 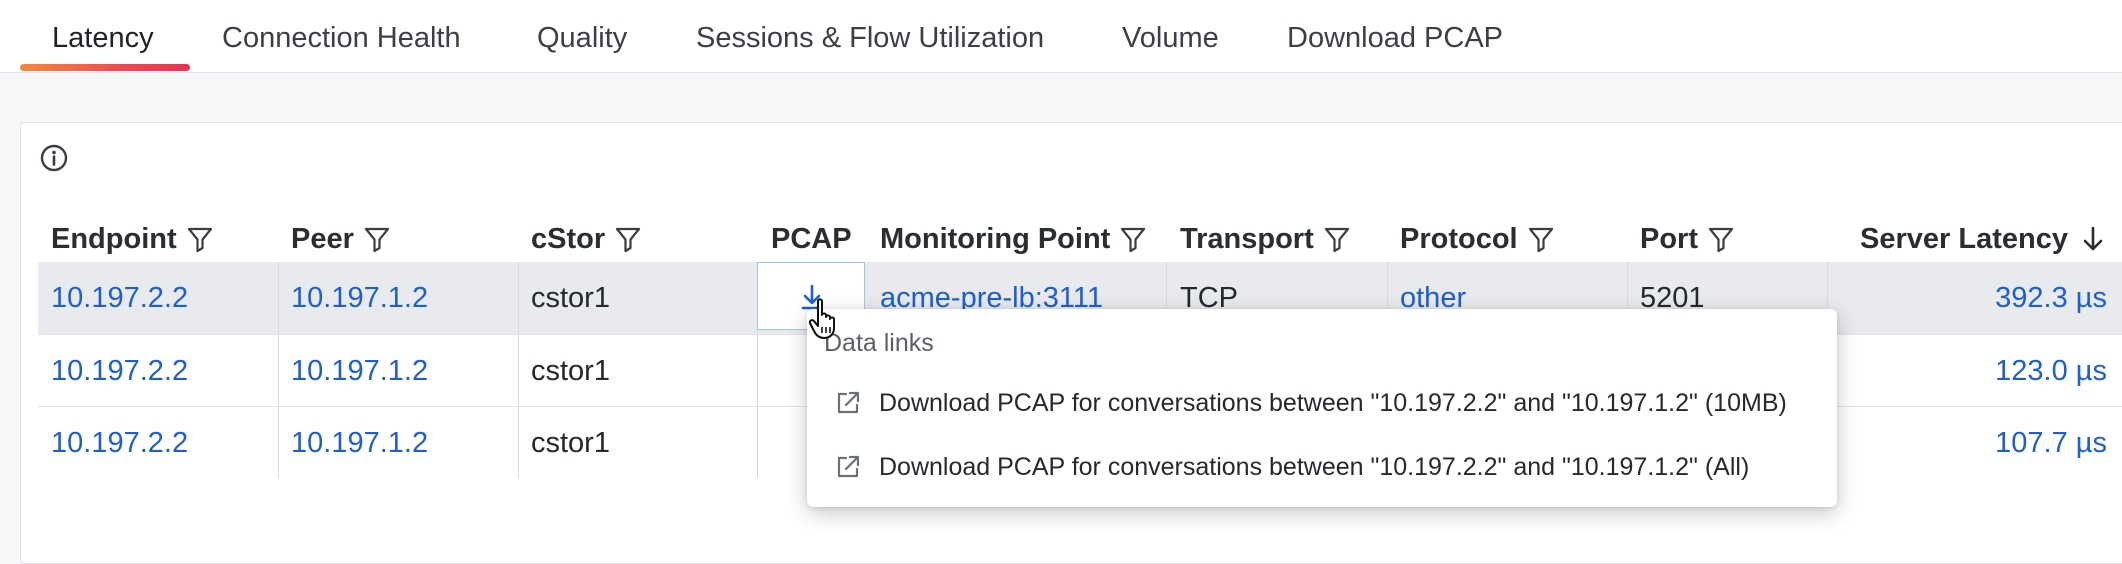 What do you see at coordinates (341, 36) in the screenshot?
I see `tab-connection-health: Connection Health` at bounding box center [341, 36].